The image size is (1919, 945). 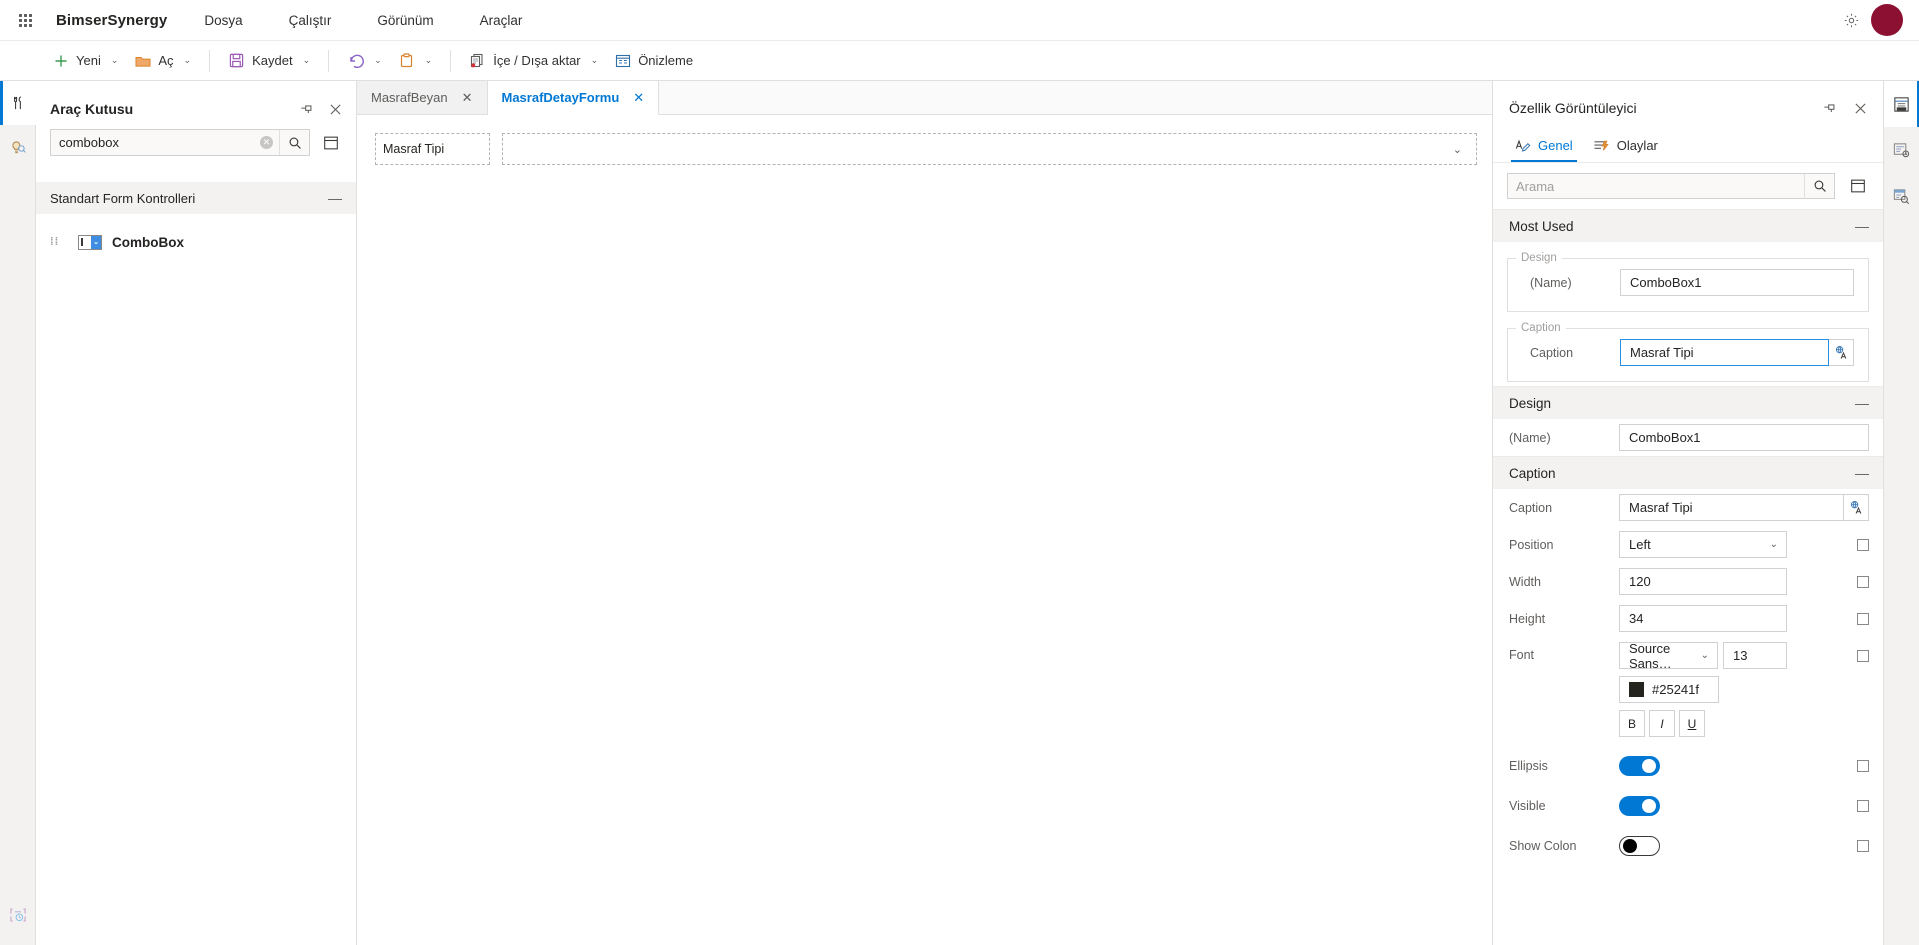 I want to click on font-color-hex: #25241f, so click(x=1675, y=689).